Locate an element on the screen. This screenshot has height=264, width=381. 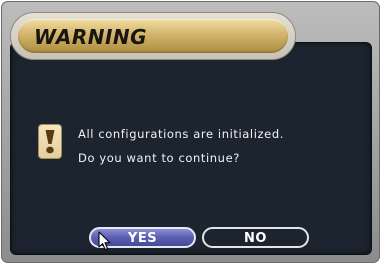
message-line-1: All configurations are initialized. is located at coordinates (181, 134).